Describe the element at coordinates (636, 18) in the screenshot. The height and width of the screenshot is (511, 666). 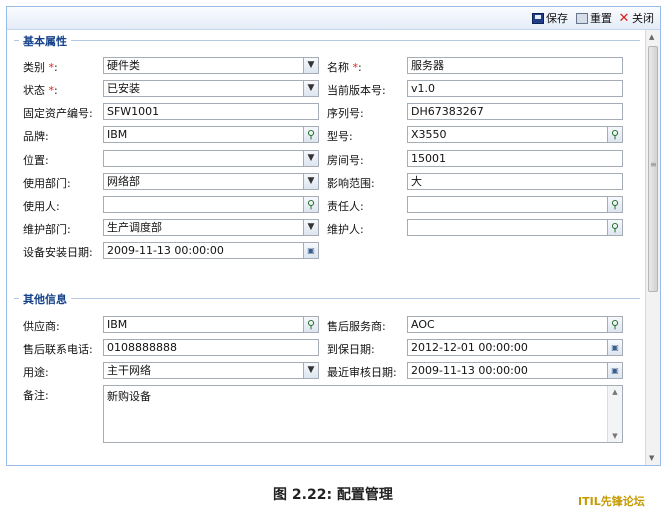
I see `close-button: ✕ 关闭` at that location.